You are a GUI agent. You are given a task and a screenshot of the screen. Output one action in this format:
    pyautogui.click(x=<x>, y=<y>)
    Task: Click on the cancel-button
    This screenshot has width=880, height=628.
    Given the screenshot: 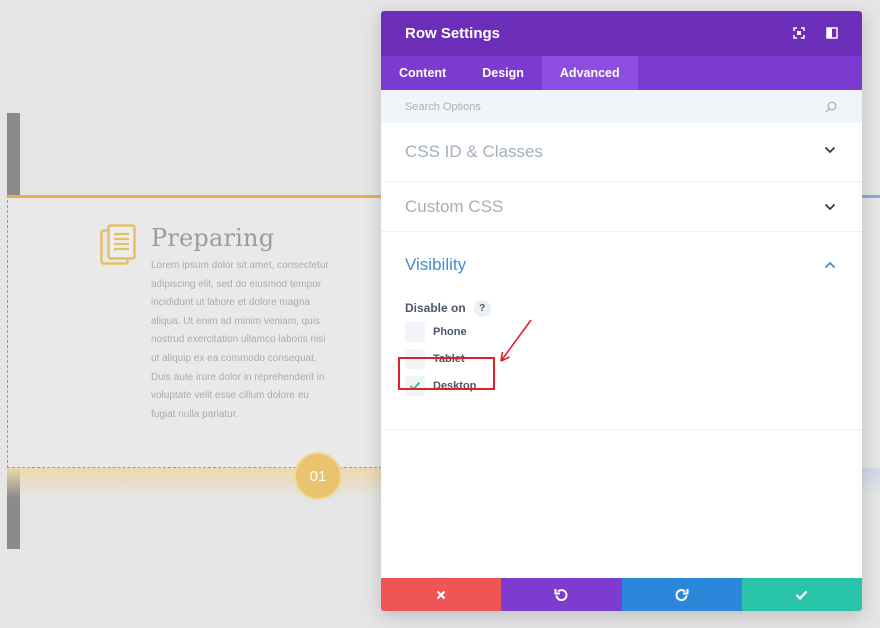 What is the action you would take?
    pyautogui.click(x=441, y=594)
    